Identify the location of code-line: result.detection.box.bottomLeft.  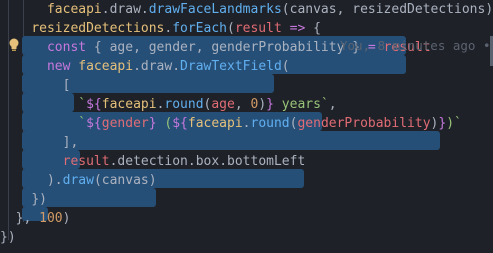
(153, 161).